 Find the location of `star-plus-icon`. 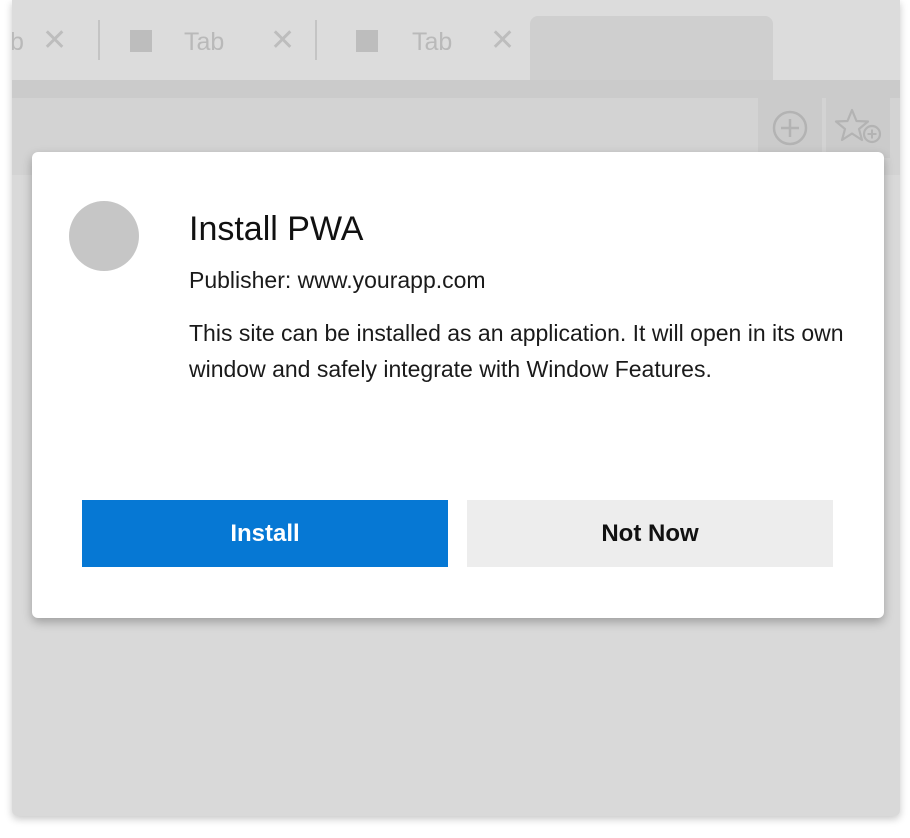

star-plus-icon is located at coordinates (858, 126).